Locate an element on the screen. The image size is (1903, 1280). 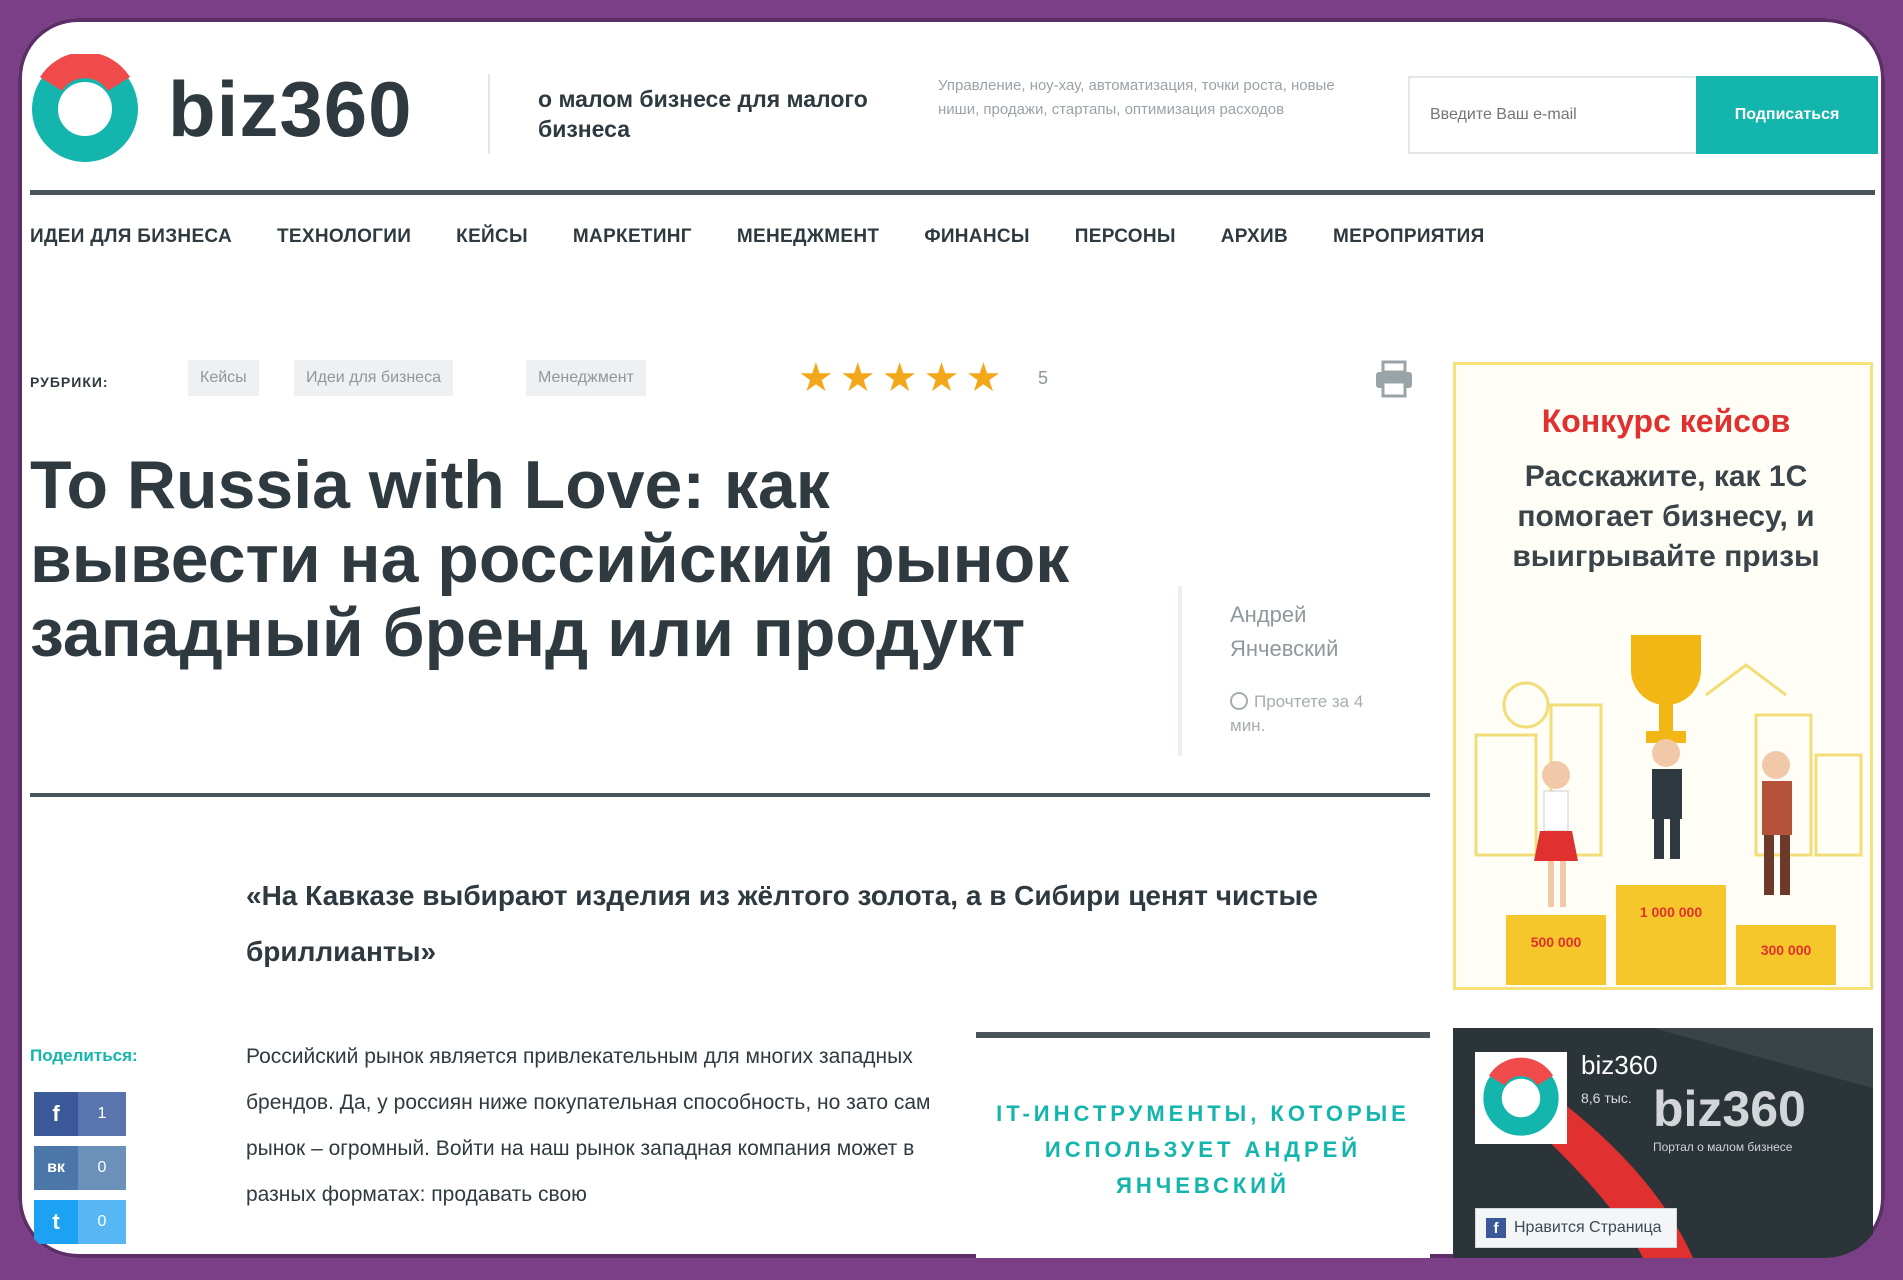
header-divider is located at coordinates (489, 114).